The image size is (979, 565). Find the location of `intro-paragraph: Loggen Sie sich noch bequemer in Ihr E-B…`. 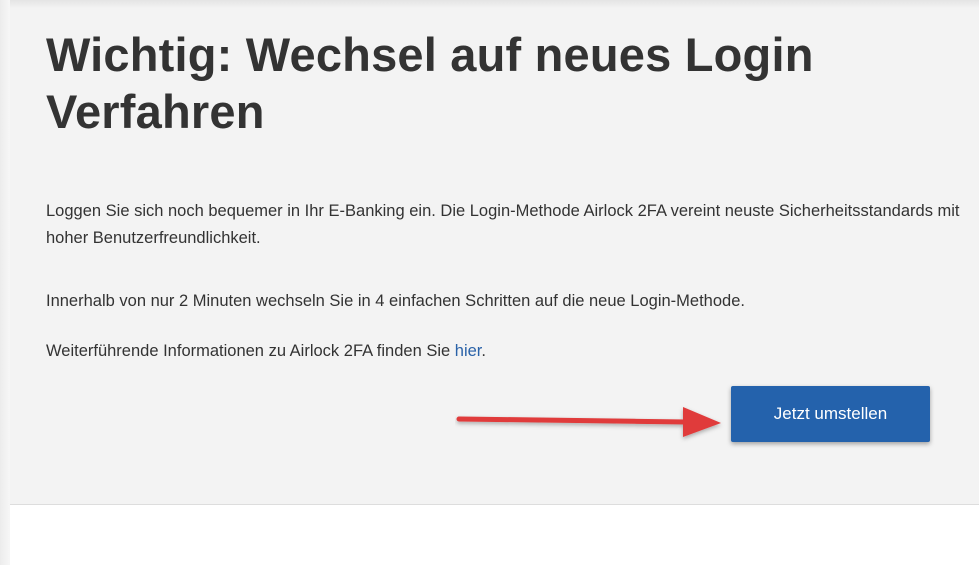

intro-paragraph: Loggen Sie sich noch bequemer in Ihr E-B… is located at coordinates (503, 224).